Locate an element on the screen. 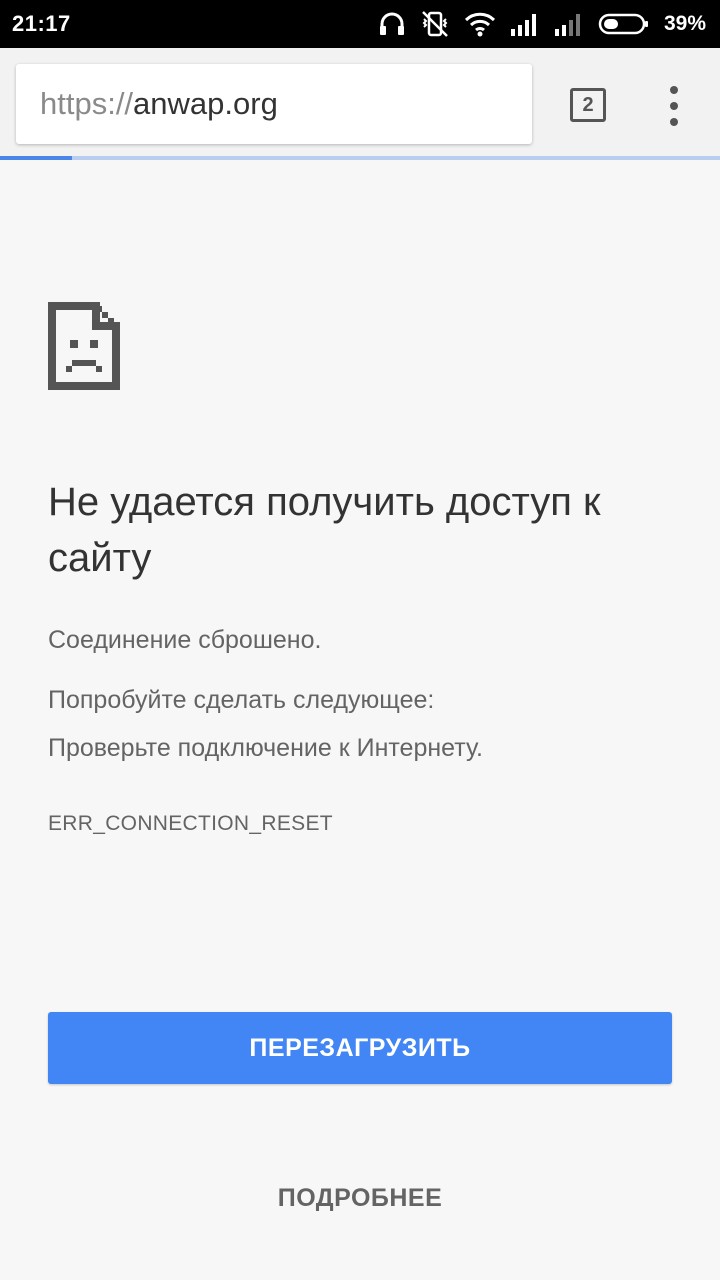  error-code: ERR_CONNECTION_RESET is located at coordinates (190, 823).